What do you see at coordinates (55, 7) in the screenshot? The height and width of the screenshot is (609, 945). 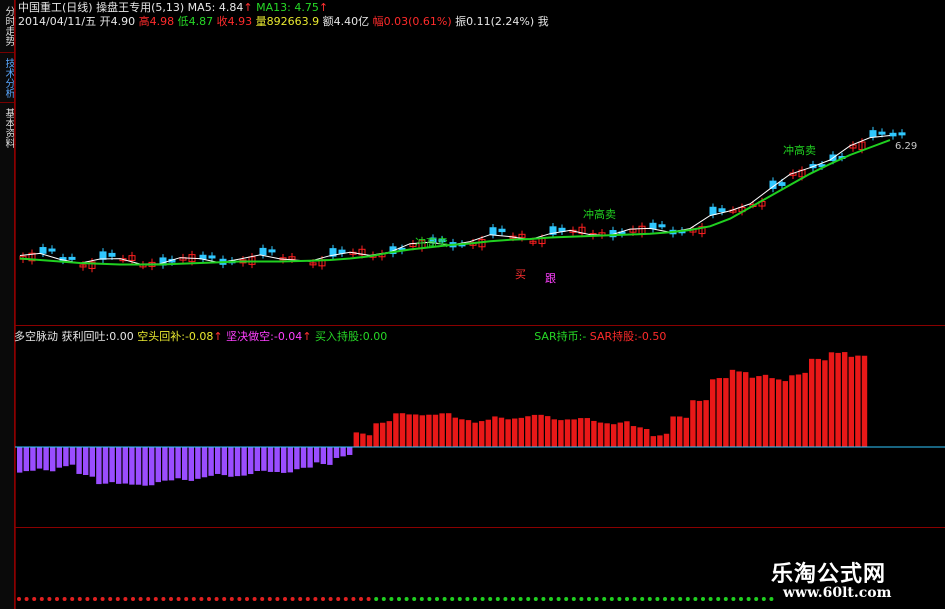 I see `stock-title: 中国重工(日线)` at bounding box center [55, 7].